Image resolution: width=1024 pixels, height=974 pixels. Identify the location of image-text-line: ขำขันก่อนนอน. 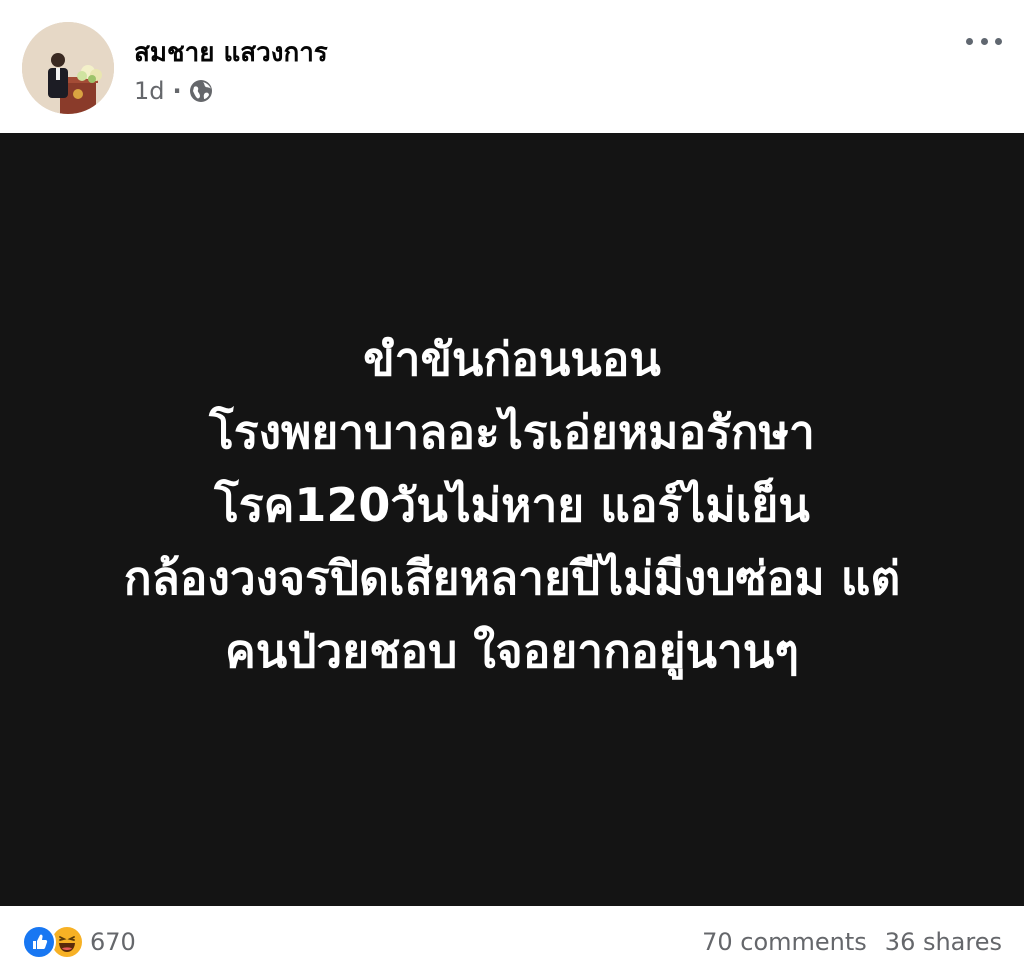
(512, 359).